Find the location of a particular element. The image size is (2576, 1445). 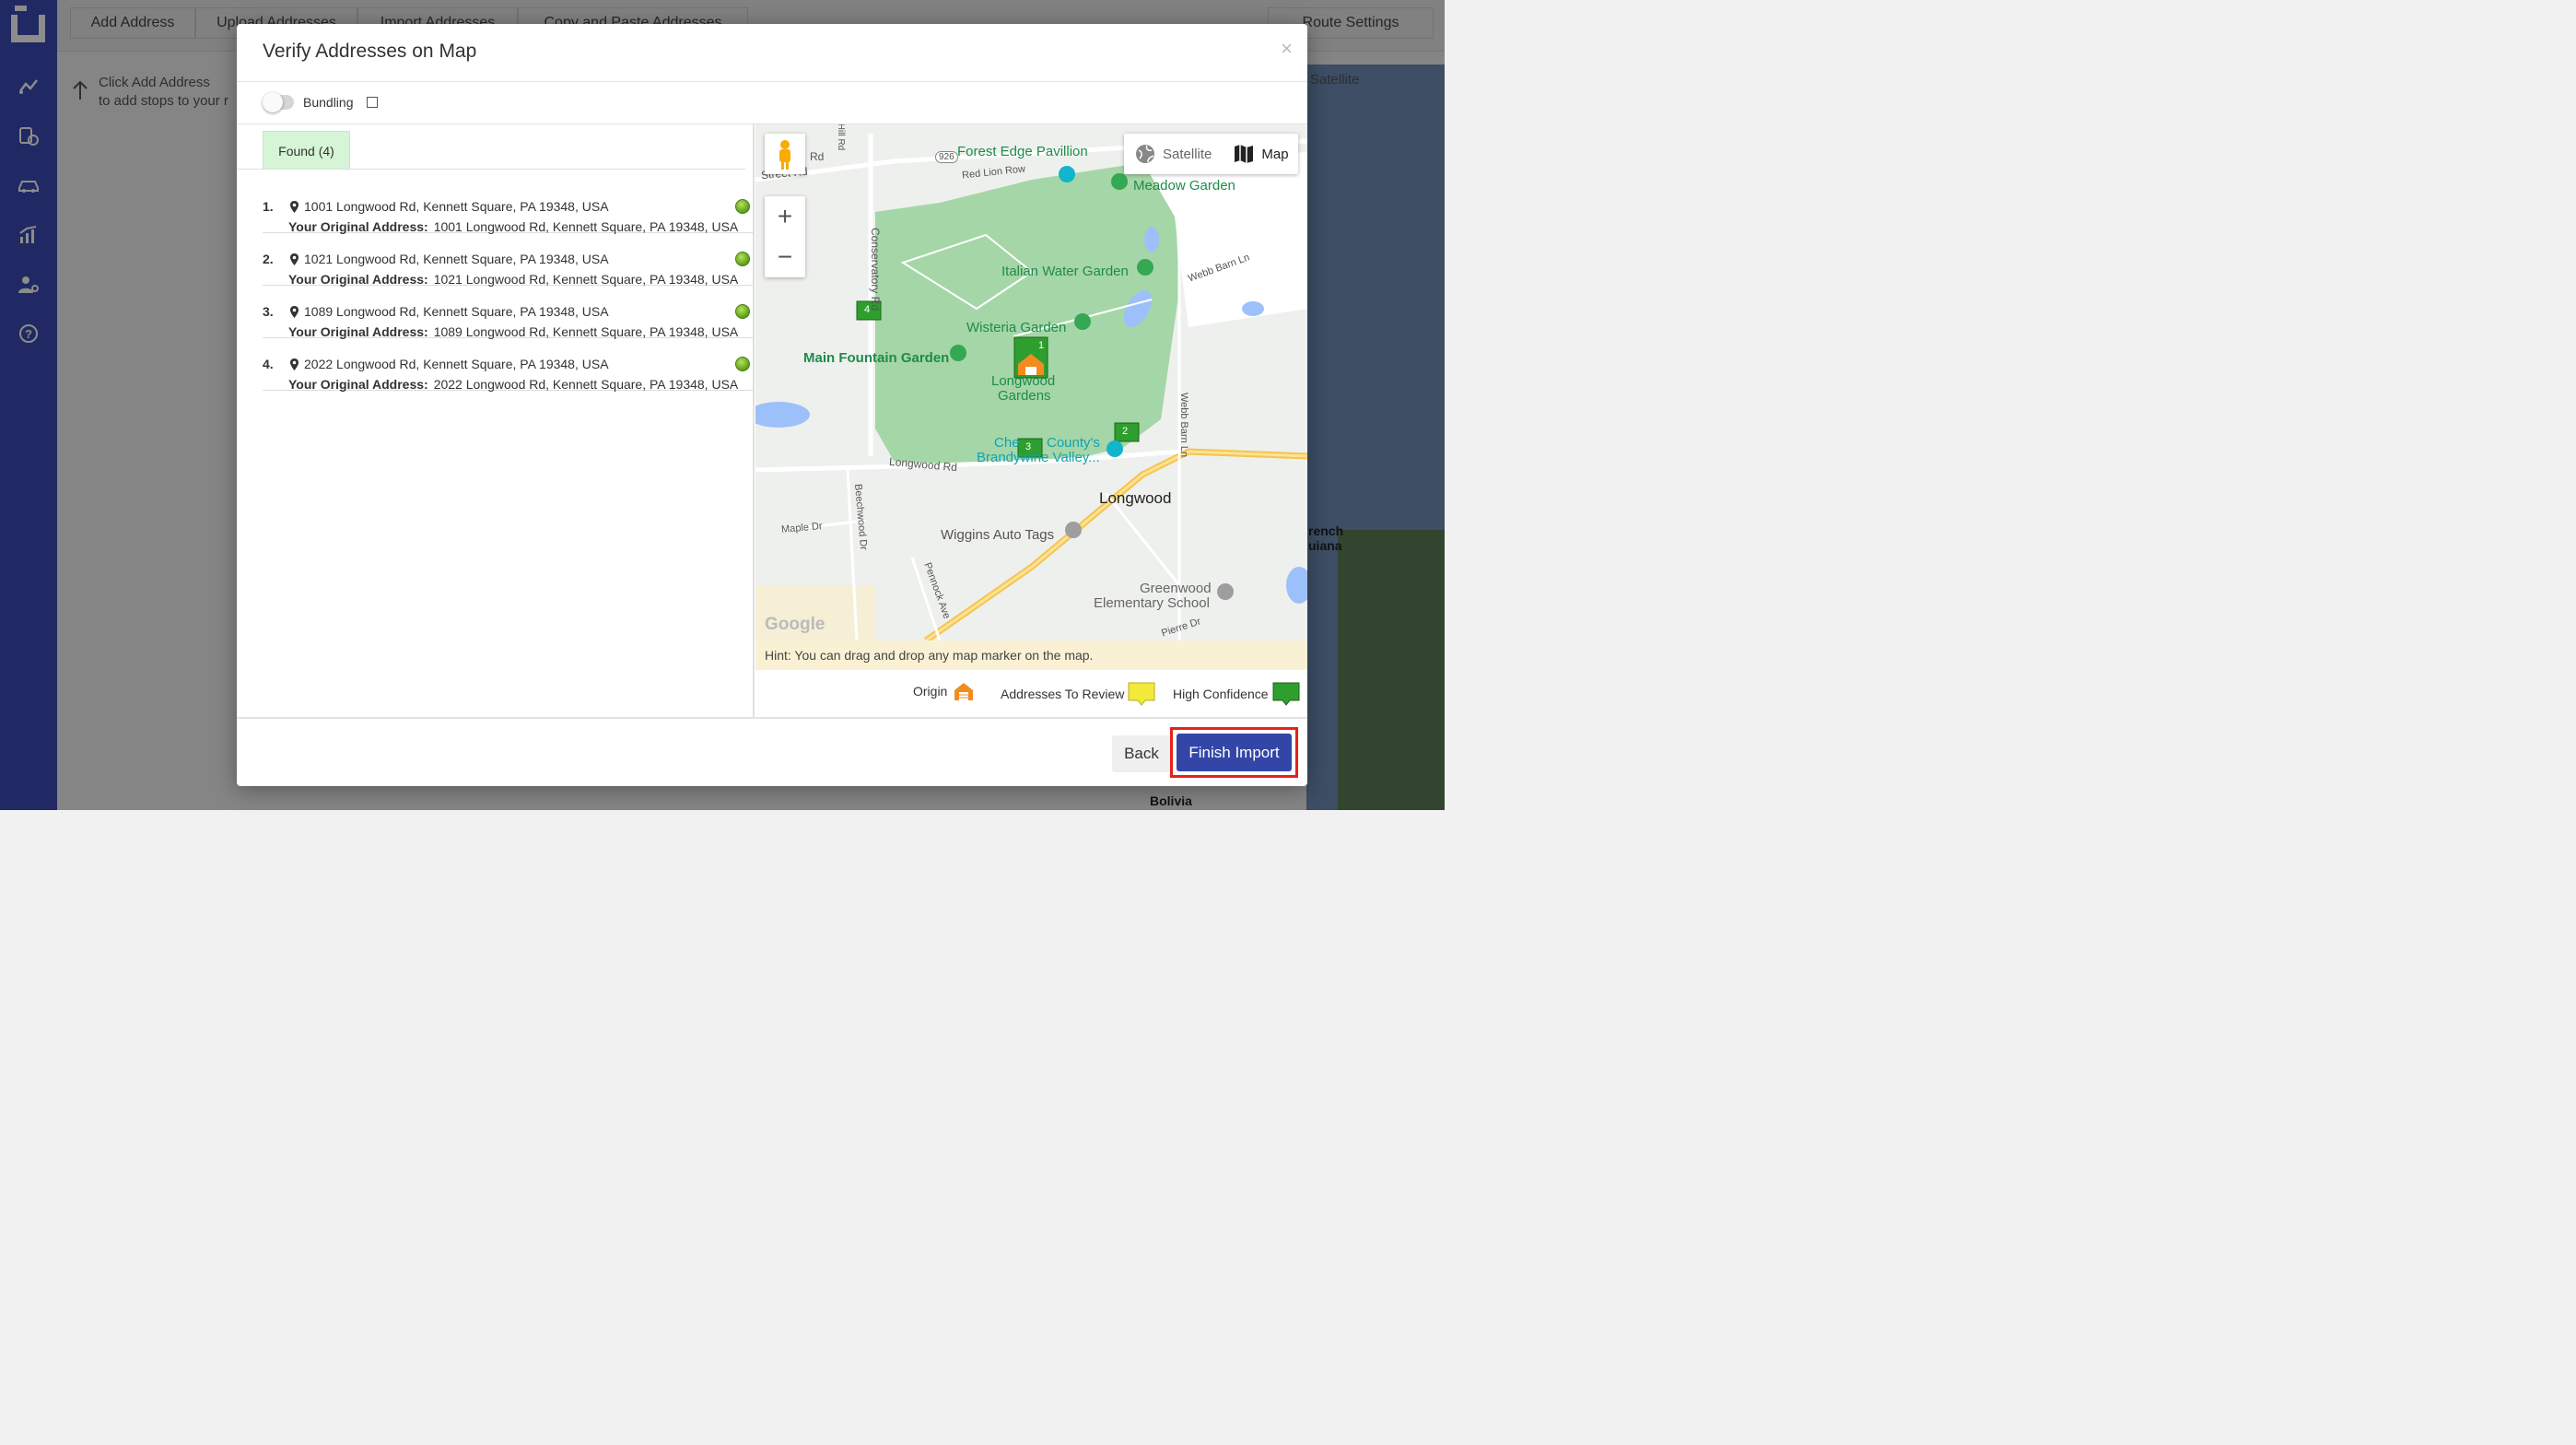

origin-house-icon is located at coordinates (964, 691).